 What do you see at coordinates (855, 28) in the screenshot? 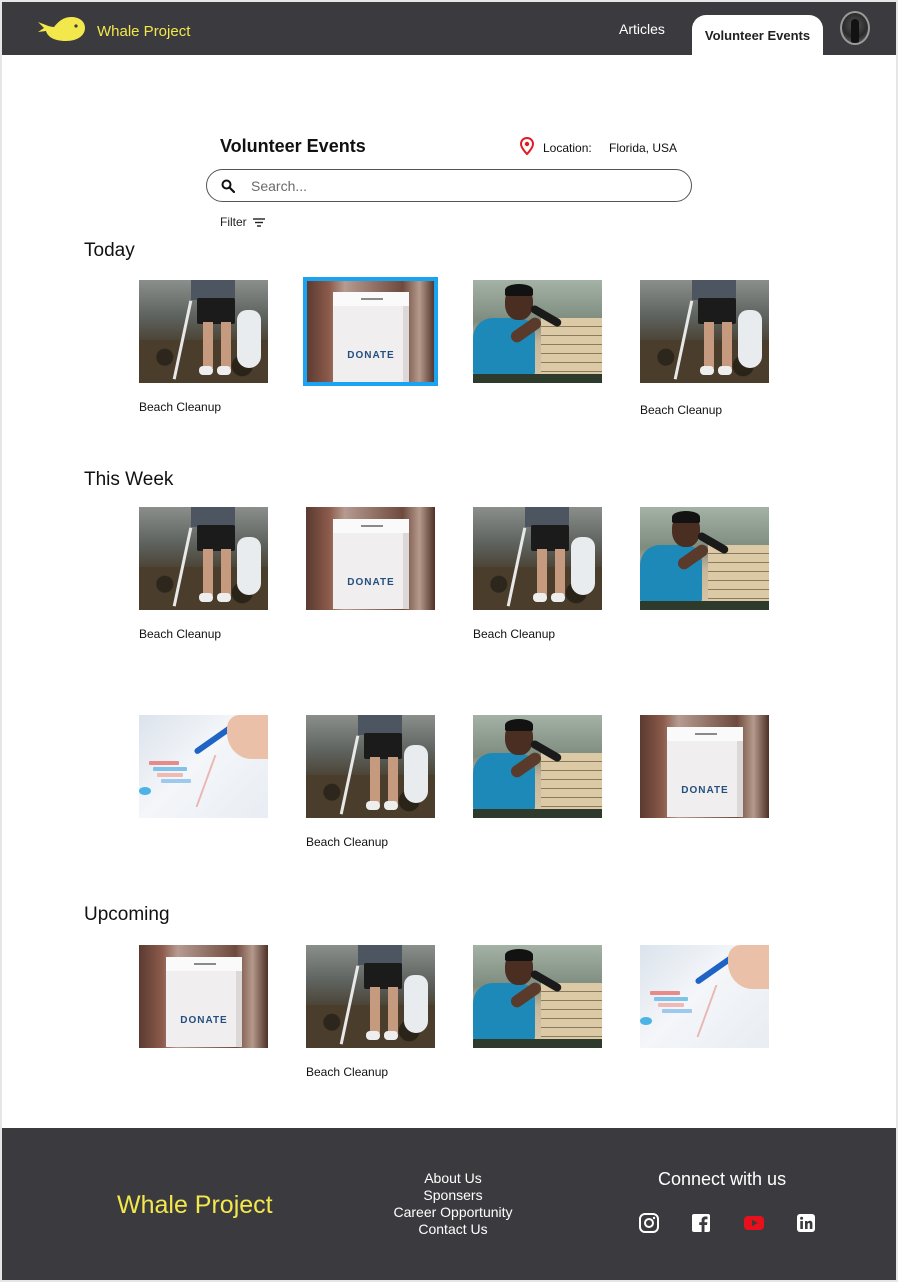
I see `user-avatar` at bounding box center [855, 28].